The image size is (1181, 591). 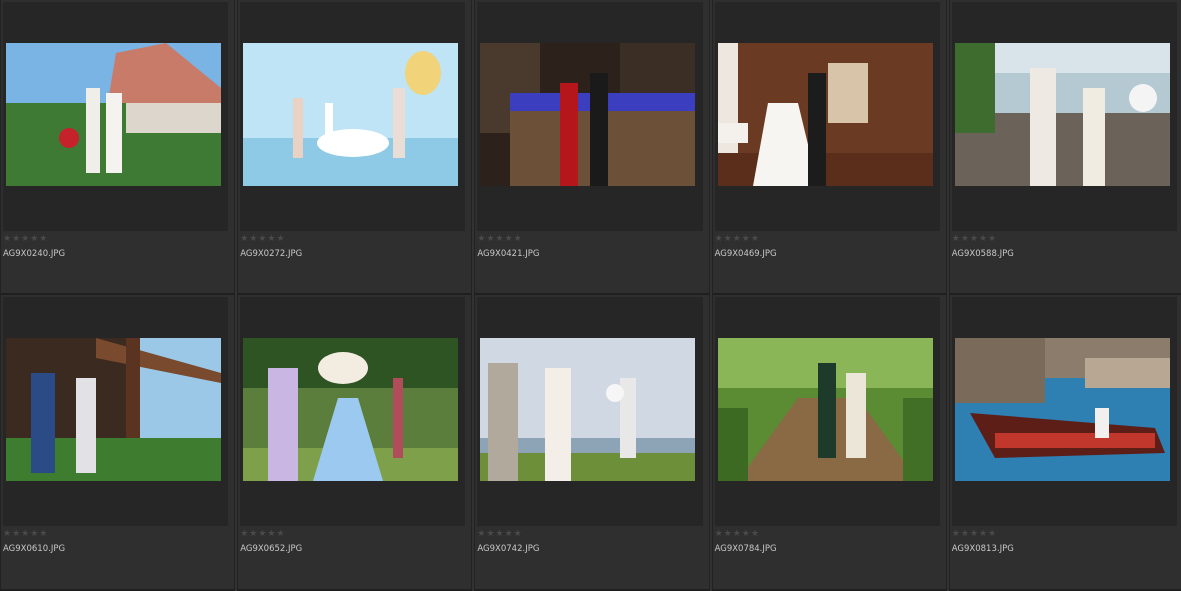 I want to click on filename-label: AG9X0784.JPG, so click(x=745, y=549).